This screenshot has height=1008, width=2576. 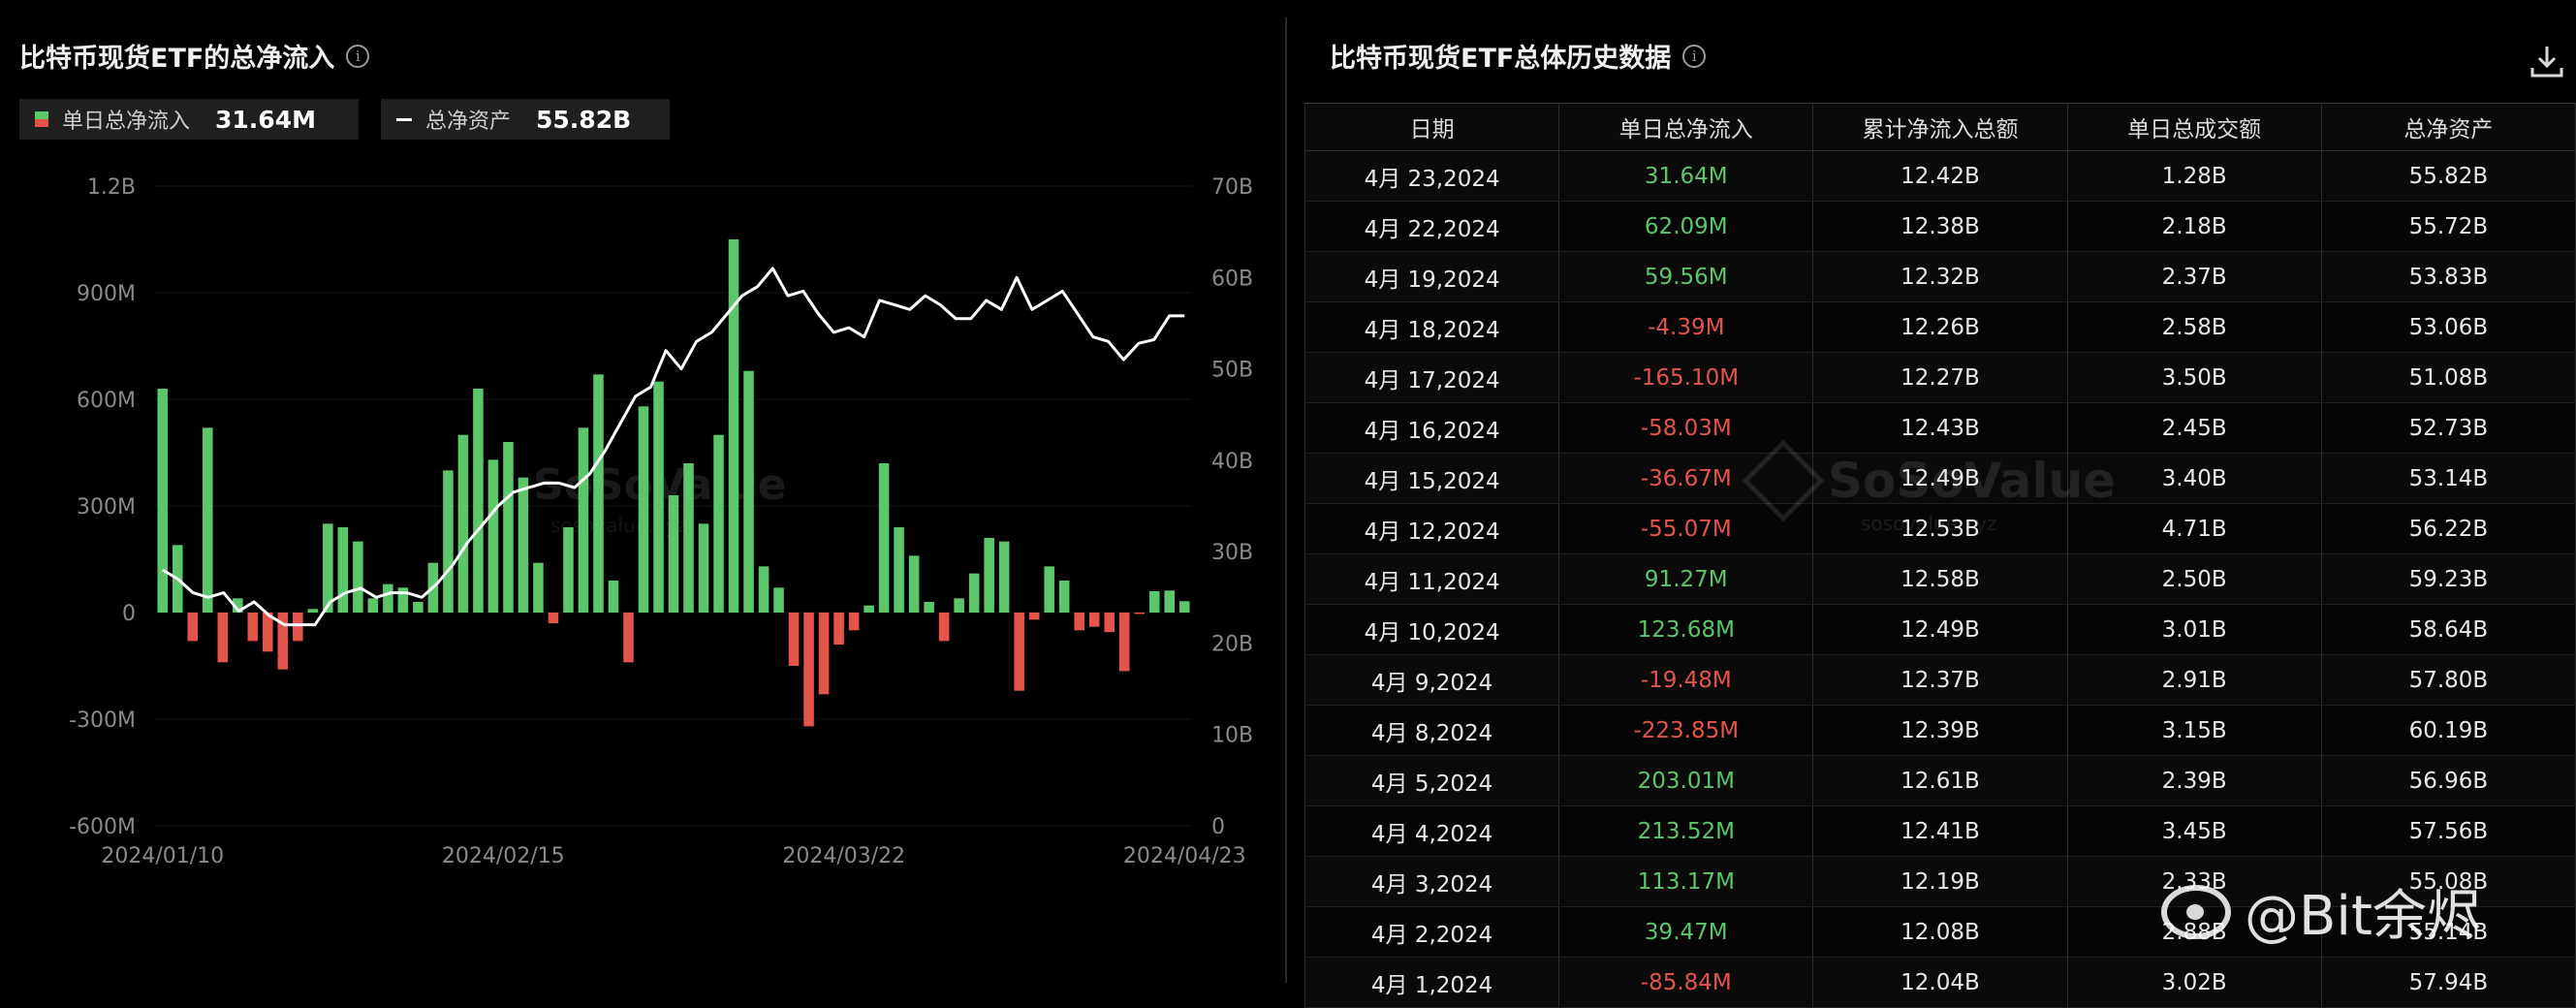 I want to click on table-cell: 12.19B, so click(x=1940, y=882).